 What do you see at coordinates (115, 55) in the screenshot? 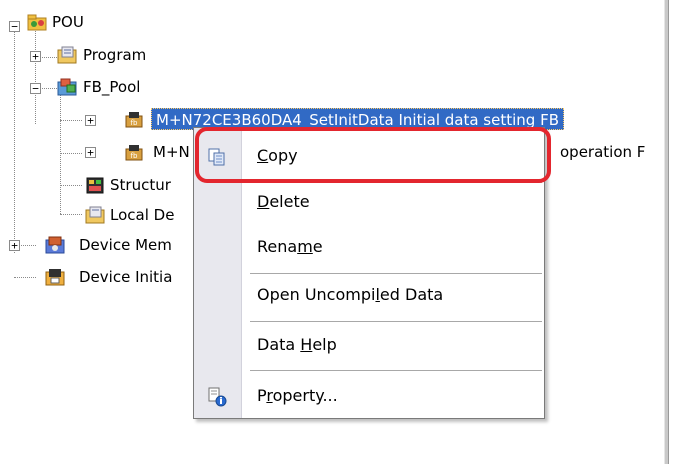
I see `tree-node-label: Program` at bounding box center [115, 55].